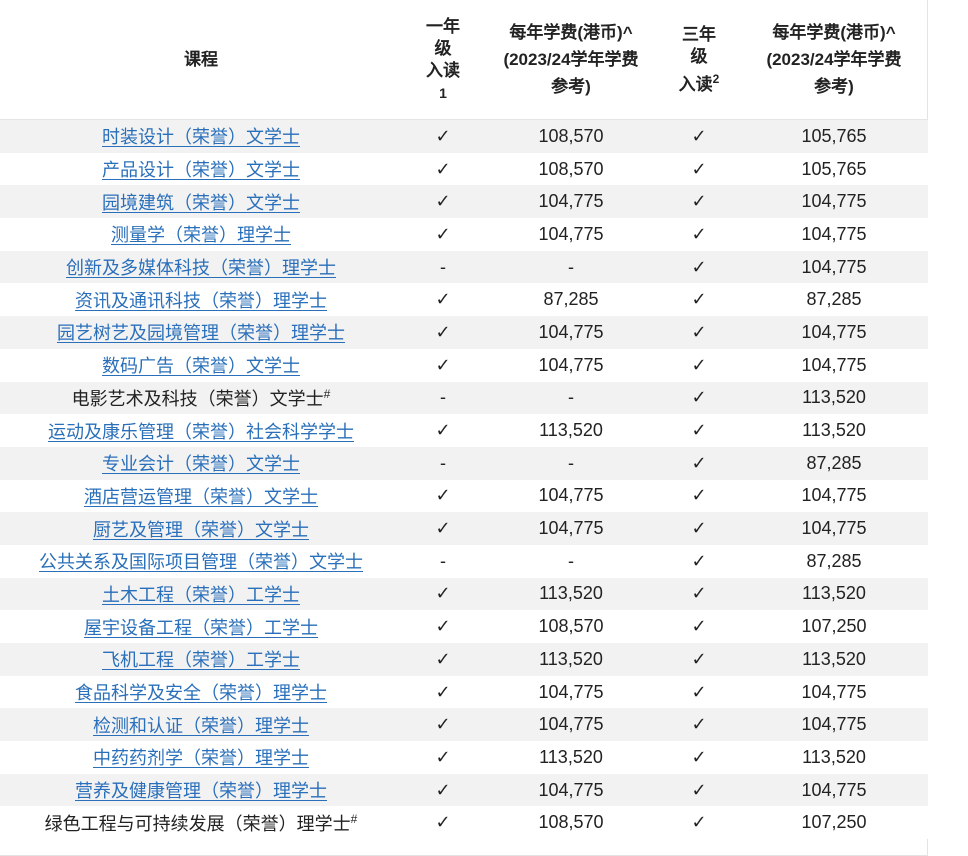 Image resolution: width=968 pixels, height=856 pixels. I want to click on course-link: 测量学（荣誉）理学士, so click(201, 235).